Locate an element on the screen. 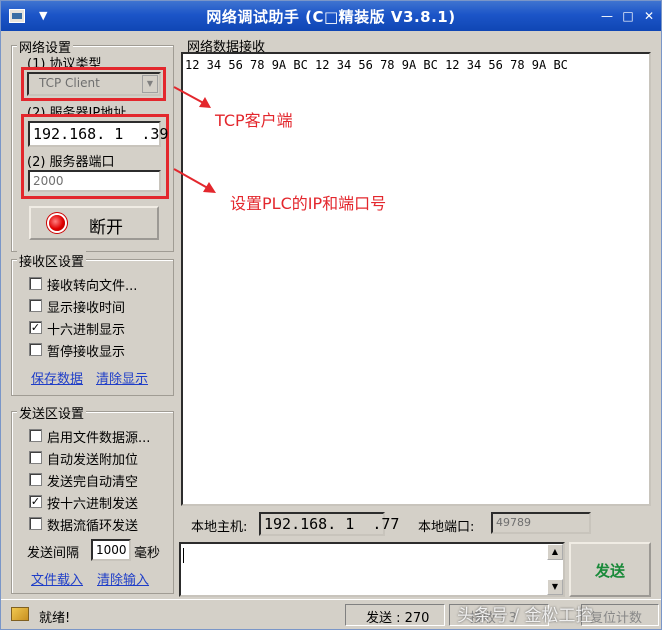 The image size is (662, 630). local-host-label: 本地主机: is located at coordinates (219, 527).